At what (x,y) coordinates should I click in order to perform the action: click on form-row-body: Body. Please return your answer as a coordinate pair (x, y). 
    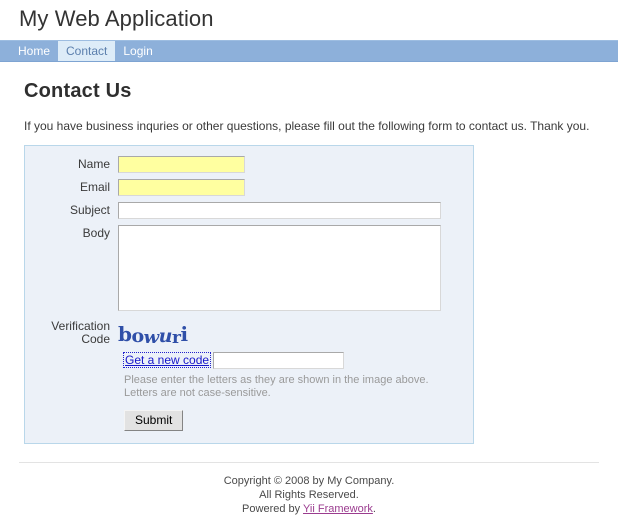
    Looking at the image, I should click on (249, 267).